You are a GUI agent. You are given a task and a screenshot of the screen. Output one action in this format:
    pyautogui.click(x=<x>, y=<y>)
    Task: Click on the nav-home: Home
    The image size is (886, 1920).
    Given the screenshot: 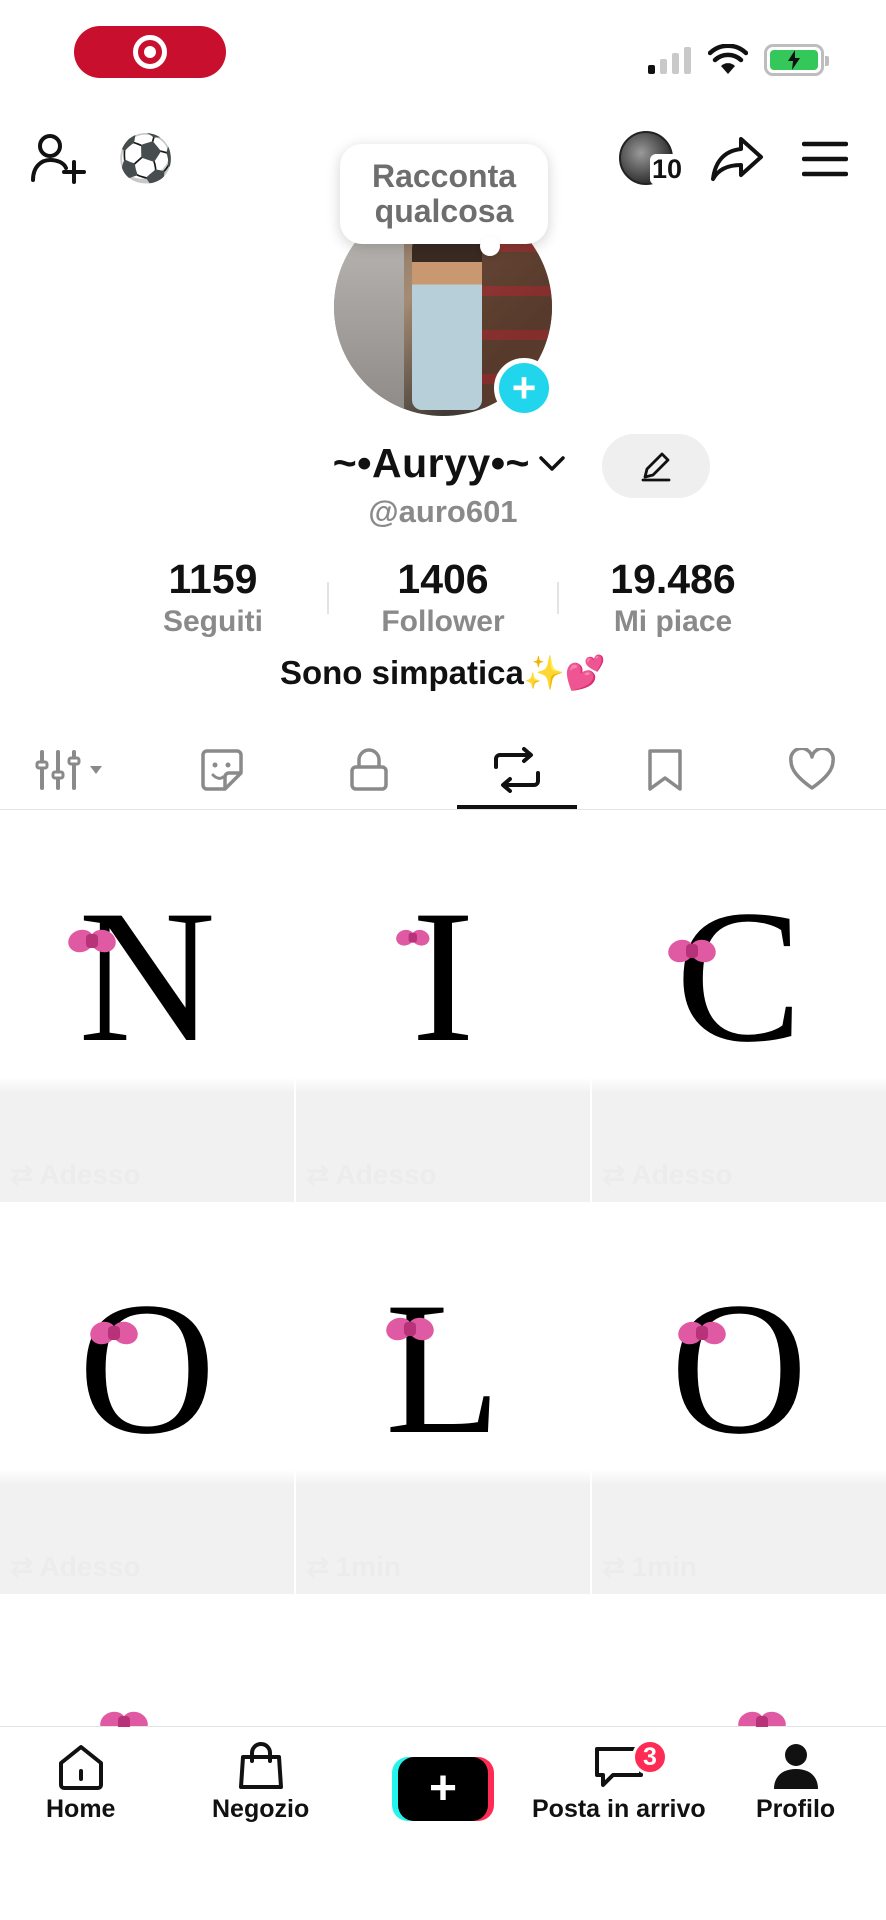 What is the action you would take?
    pyautogui.click(x=80, y=1782)
    